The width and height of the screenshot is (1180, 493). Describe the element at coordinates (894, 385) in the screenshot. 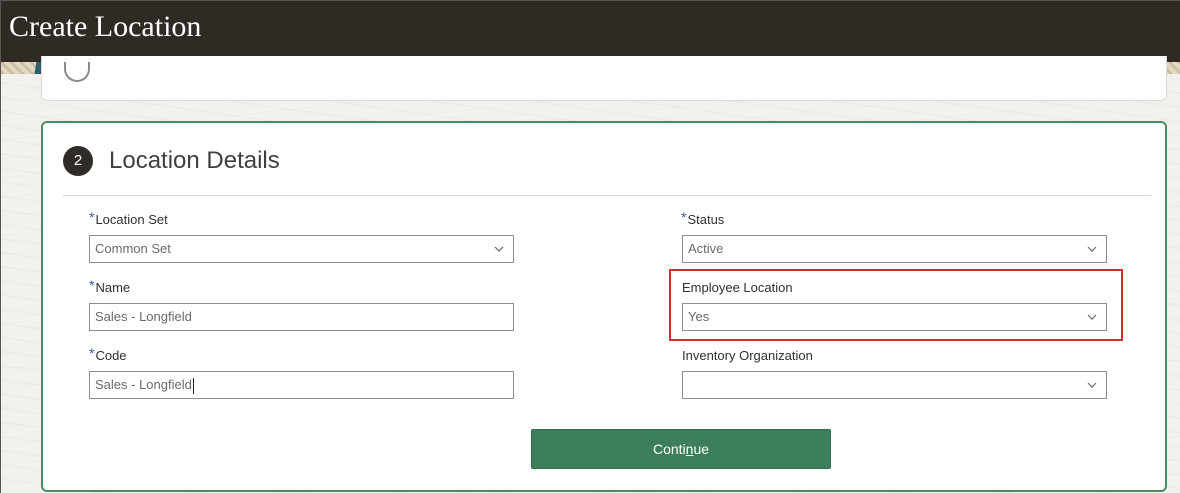

I see `inventory-organization-select` at that location.